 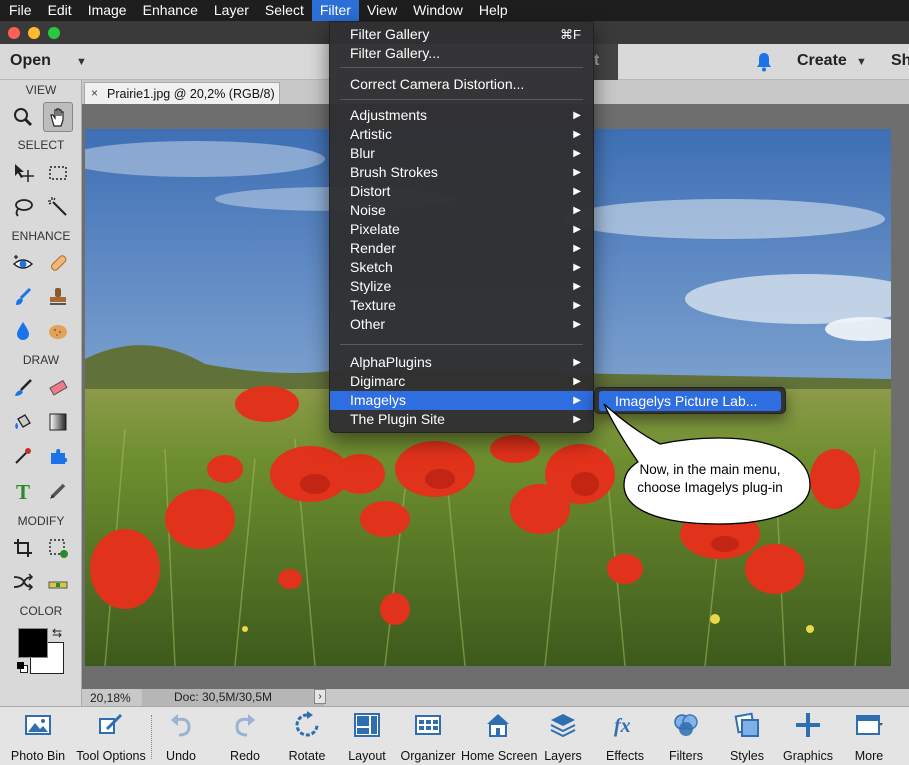 I want to click on window-minimize-button, so click(x=34, y=33).